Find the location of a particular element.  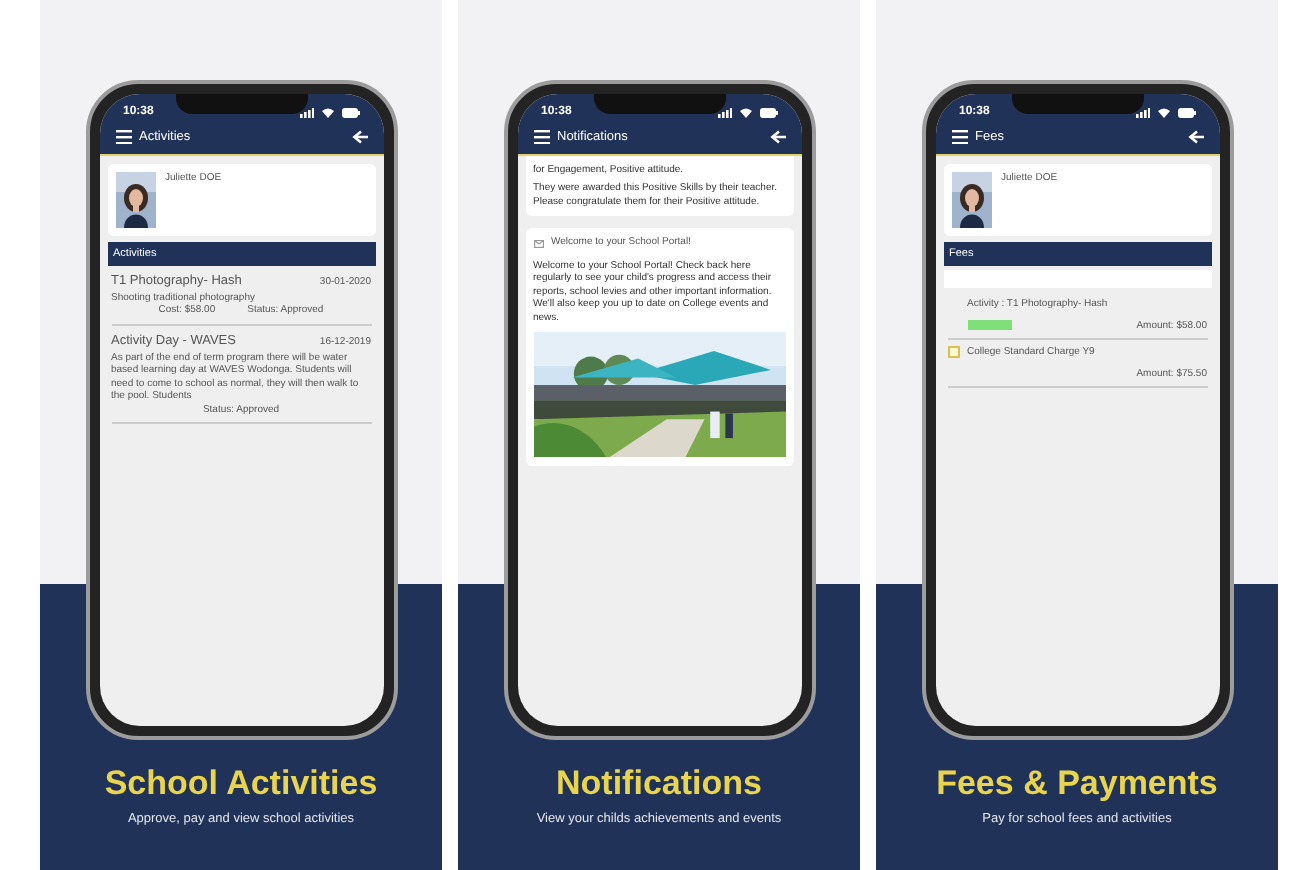

caption-title: Notifications is located at coordinates (659, 785).